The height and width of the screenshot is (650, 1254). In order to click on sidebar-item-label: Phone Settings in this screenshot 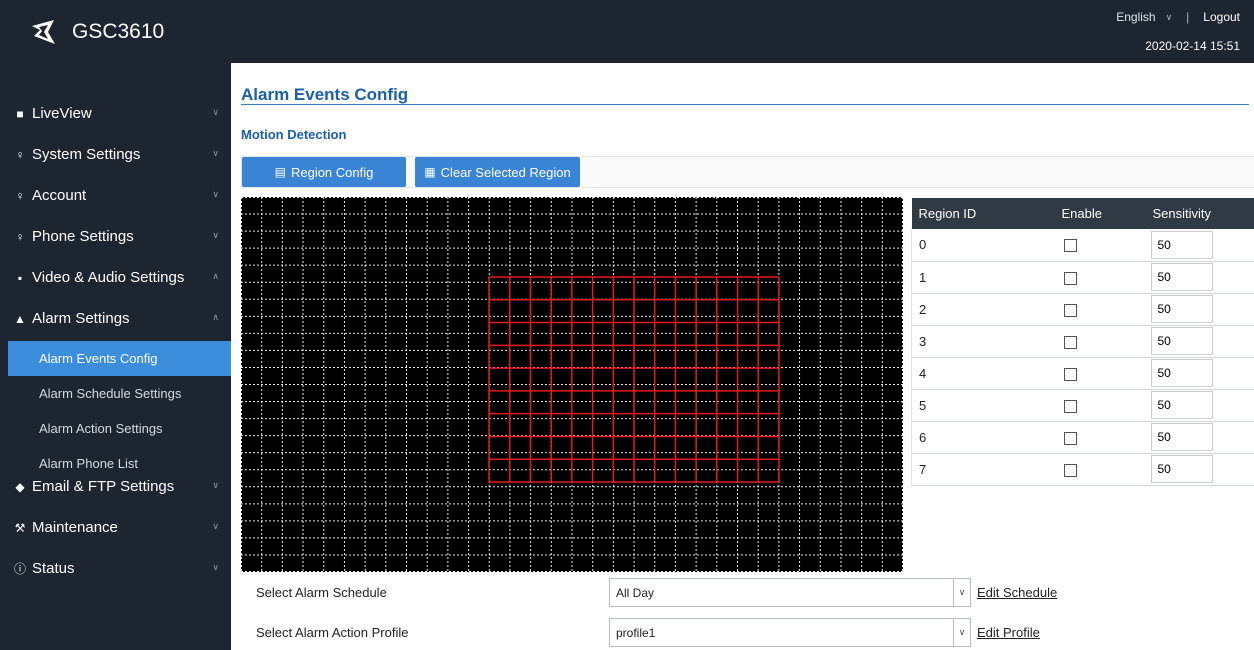, I will do `click(83, 236)`.